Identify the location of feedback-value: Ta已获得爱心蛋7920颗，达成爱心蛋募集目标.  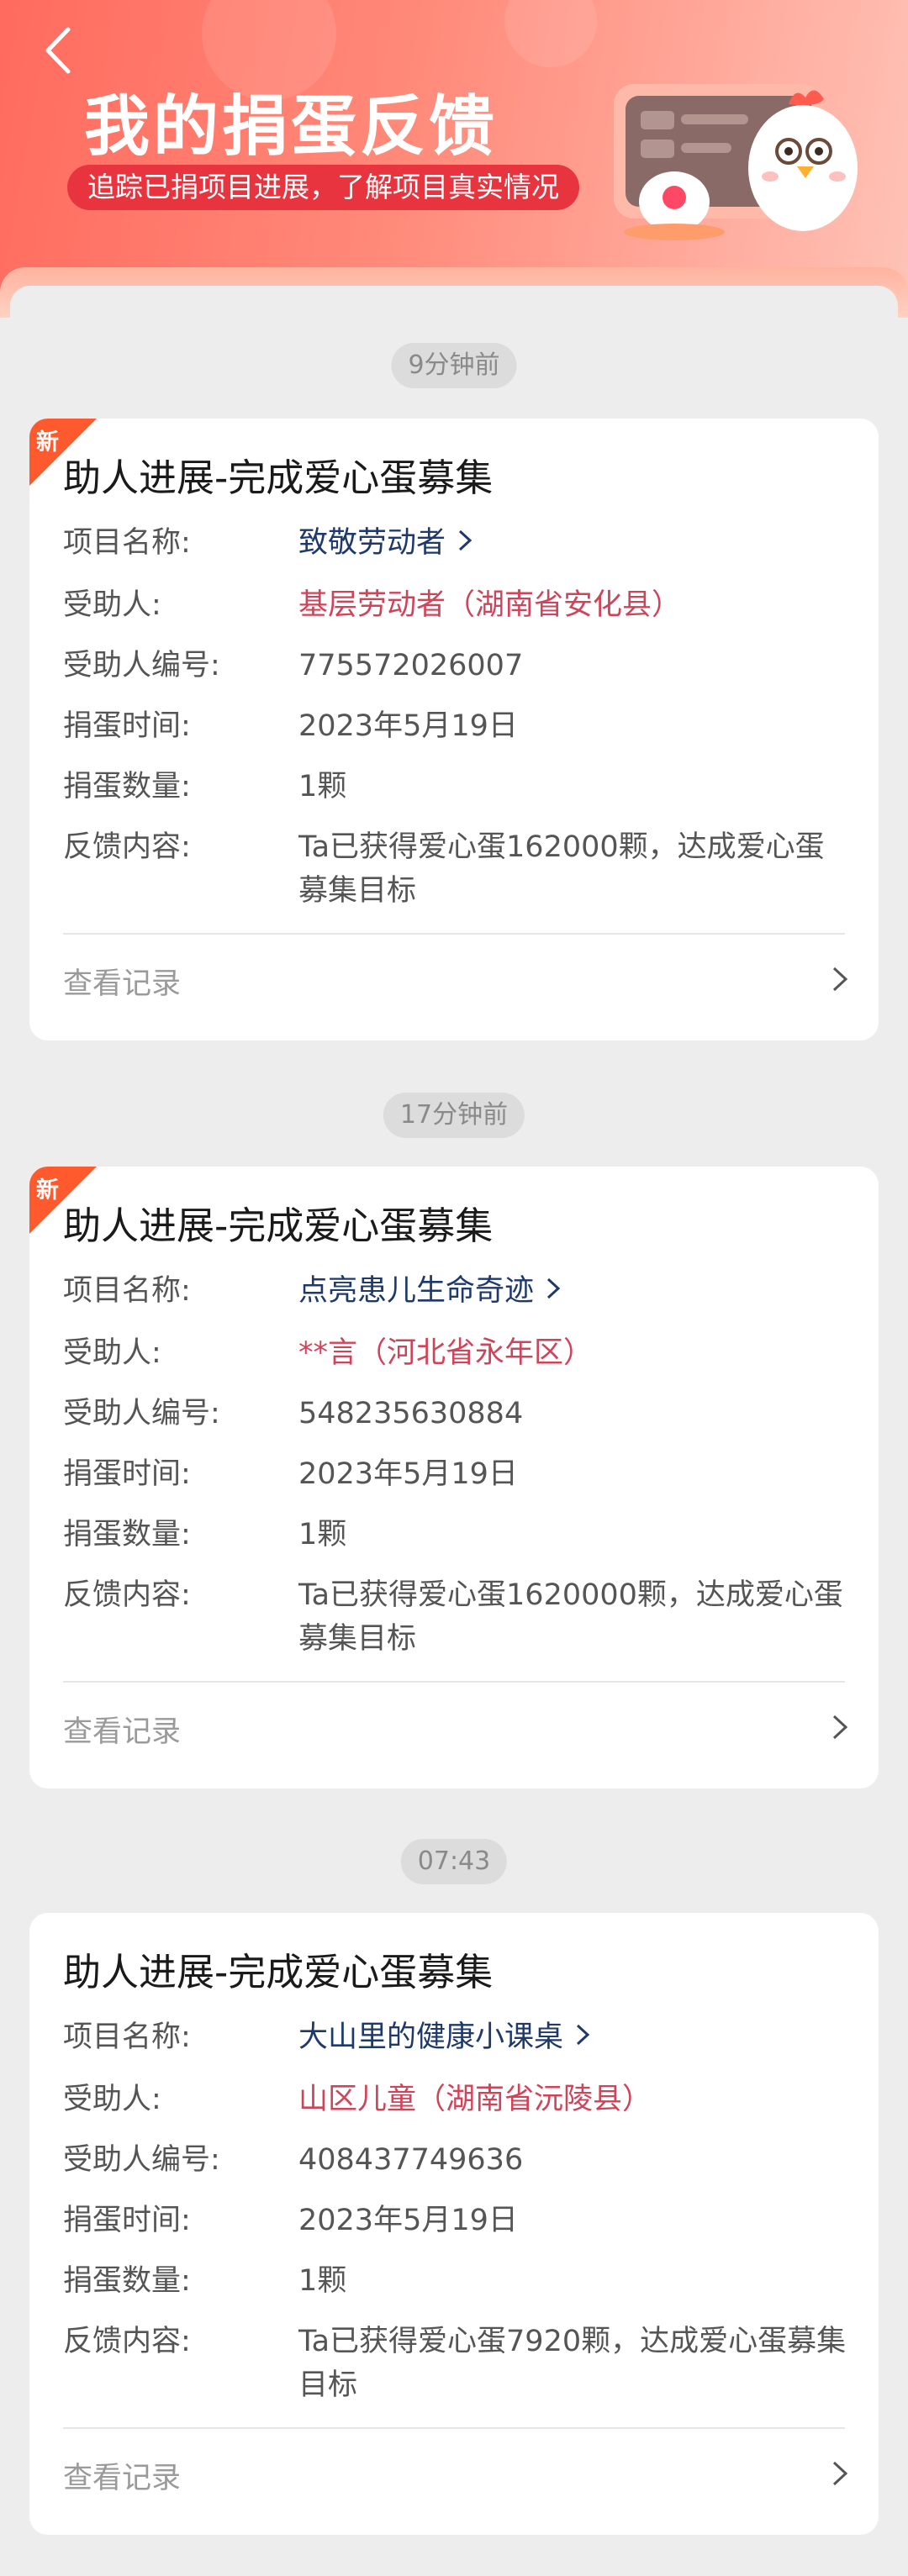
(572, 2363).